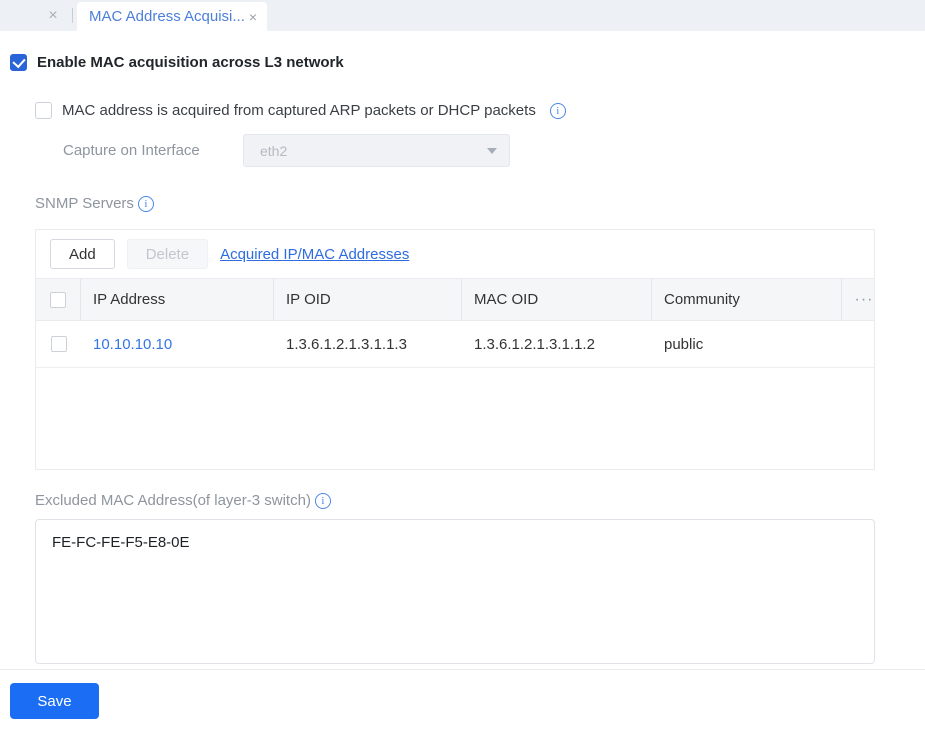 This screenshot has height=737, width=925. I want to click on chevron-down-icon, so click(492, 150).